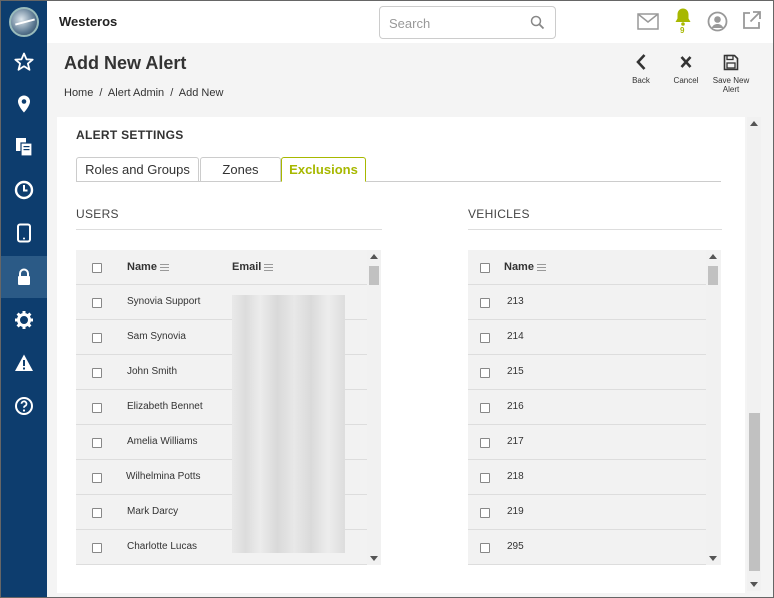  Describe the element at coordinates (137, 169) in the screenshot. I see `tab-roles-and-groups: Roles and Groups` at that location.